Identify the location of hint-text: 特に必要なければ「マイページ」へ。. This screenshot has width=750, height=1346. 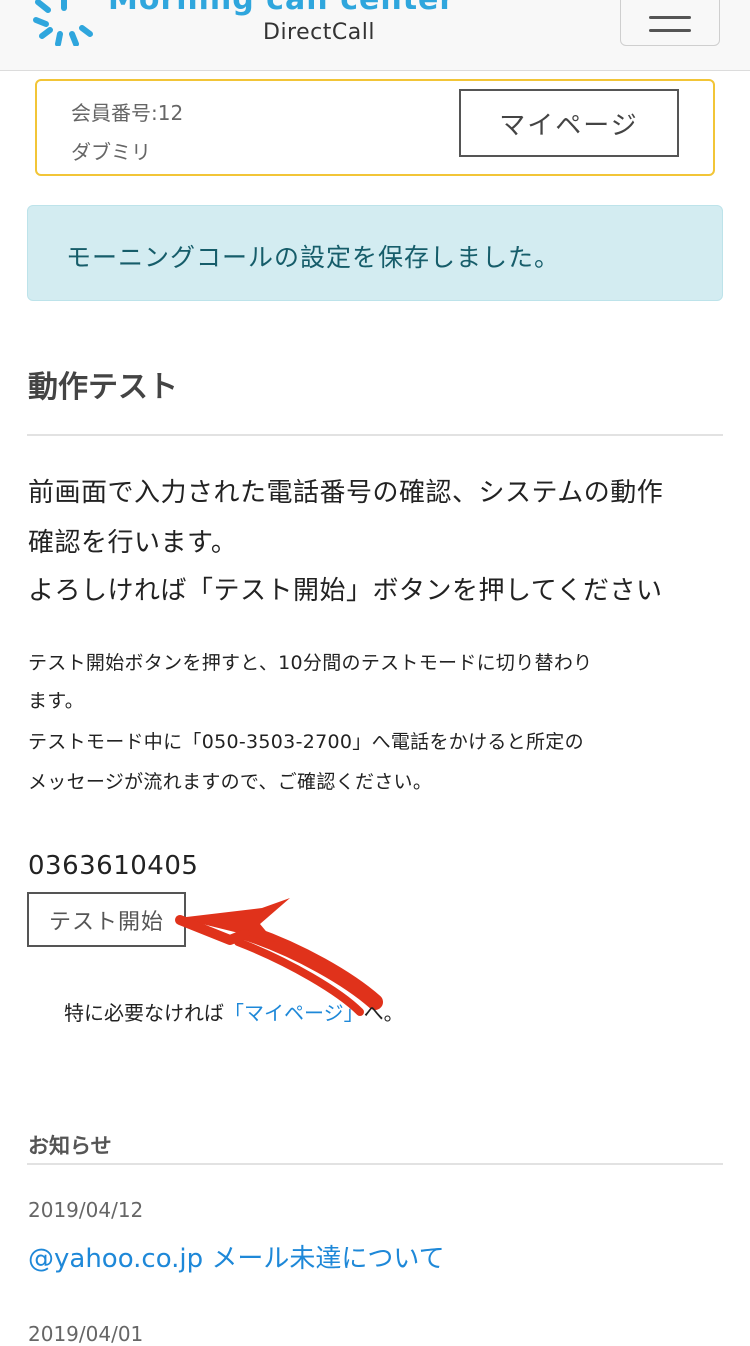
(234, 1011).